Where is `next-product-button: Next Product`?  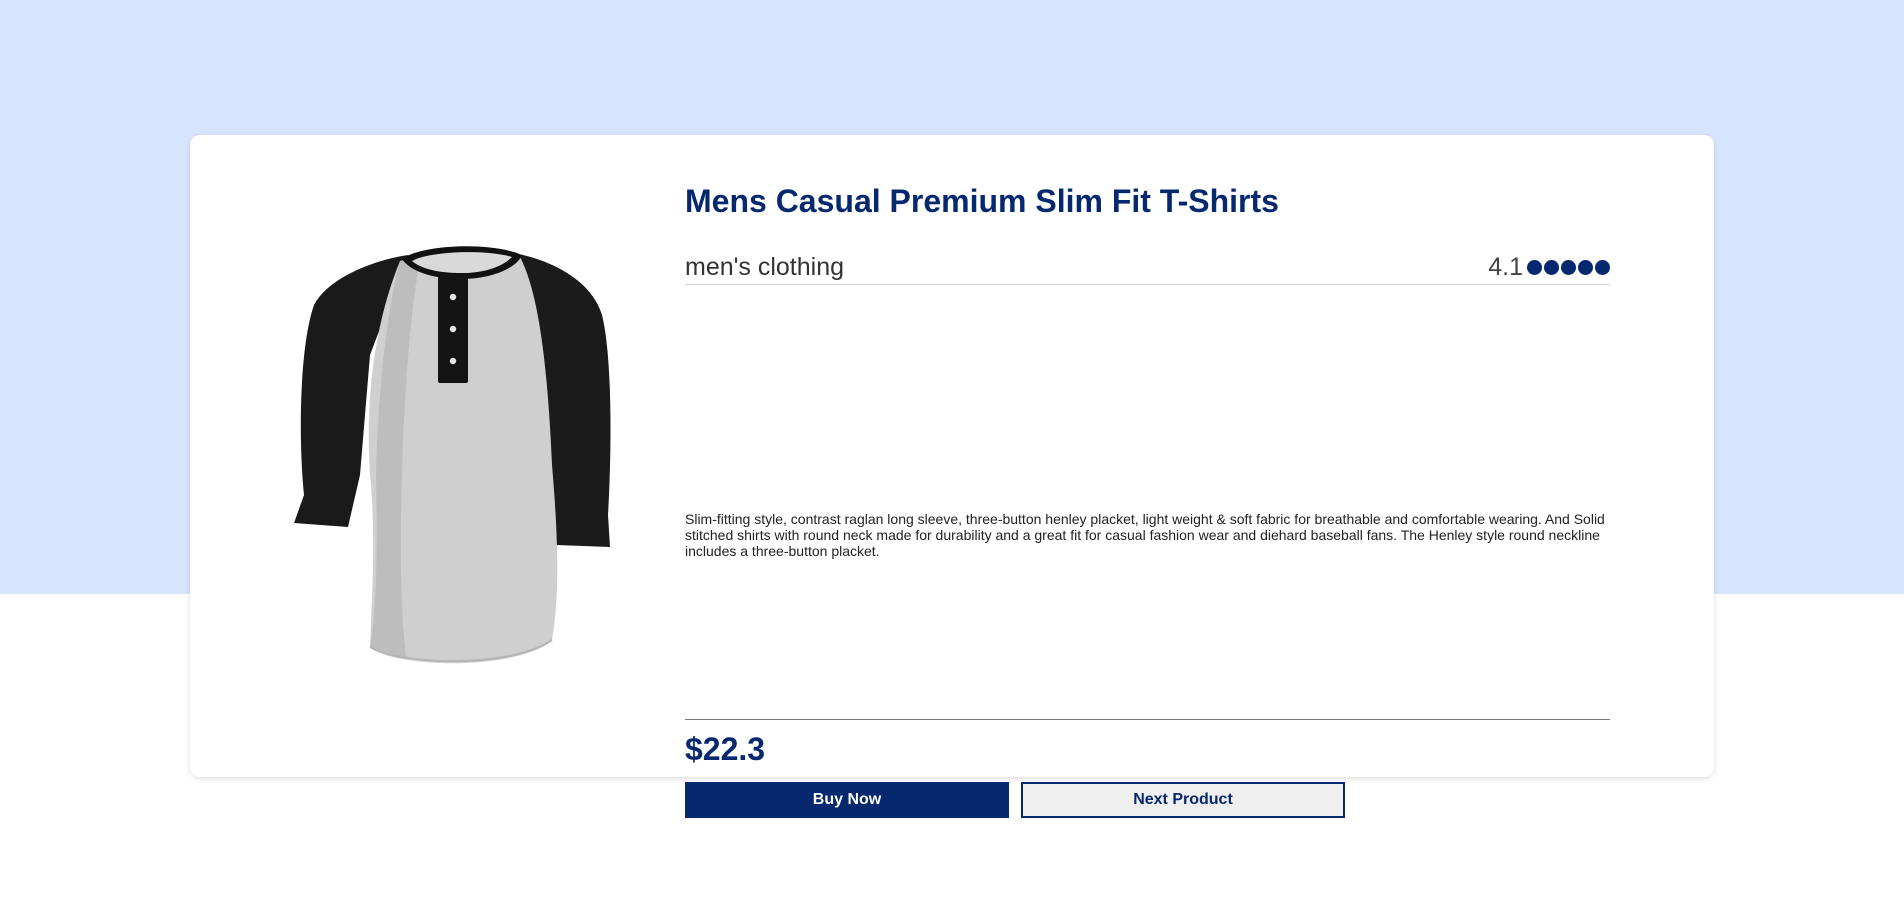 next-product-button: Next Product is located at coordinates (1183, 800).